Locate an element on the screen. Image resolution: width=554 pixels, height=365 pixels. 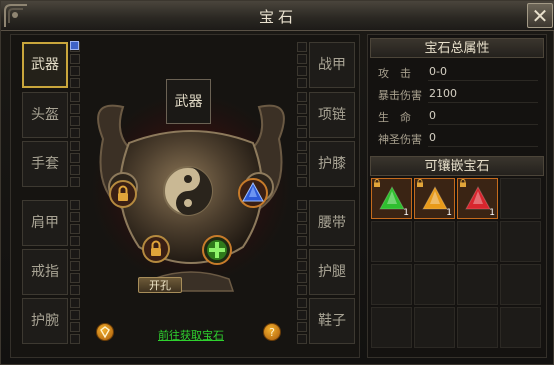
stat-label-attack: 攻 击 is located at coordinates (394, 73).